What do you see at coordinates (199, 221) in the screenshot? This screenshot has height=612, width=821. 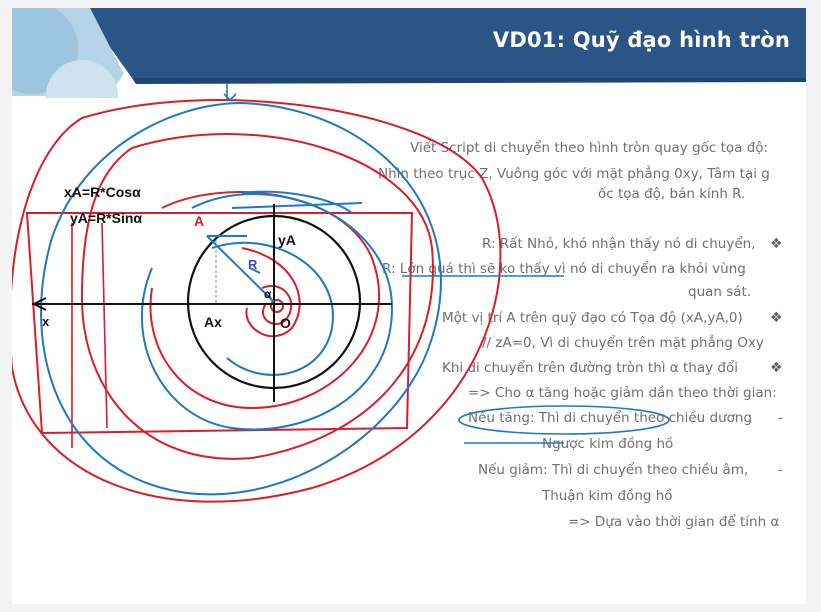 I see `point-a-label: A` at bounding box center [199, 221].